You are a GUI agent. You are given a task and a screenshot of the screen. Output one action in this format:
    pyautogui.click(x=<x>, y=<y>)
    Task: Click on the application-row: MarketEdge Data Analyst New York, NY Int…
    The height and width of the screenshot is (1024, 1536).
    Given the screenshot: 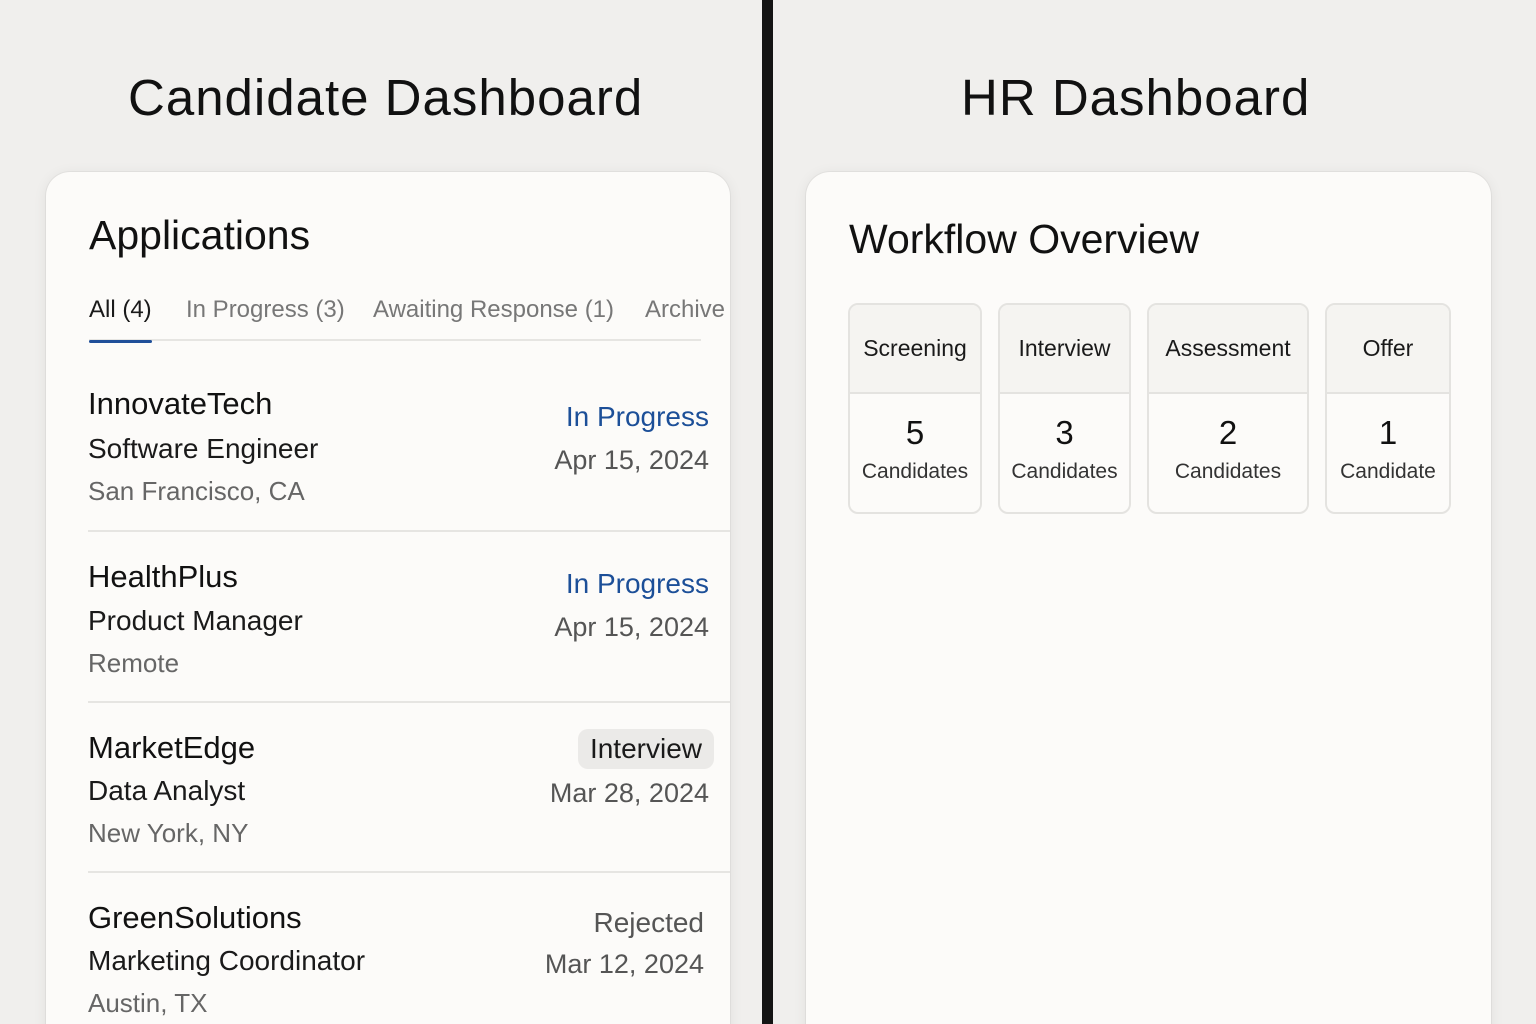 What is the action you would take?
    pyautogui.click(x=409, y=788)
    